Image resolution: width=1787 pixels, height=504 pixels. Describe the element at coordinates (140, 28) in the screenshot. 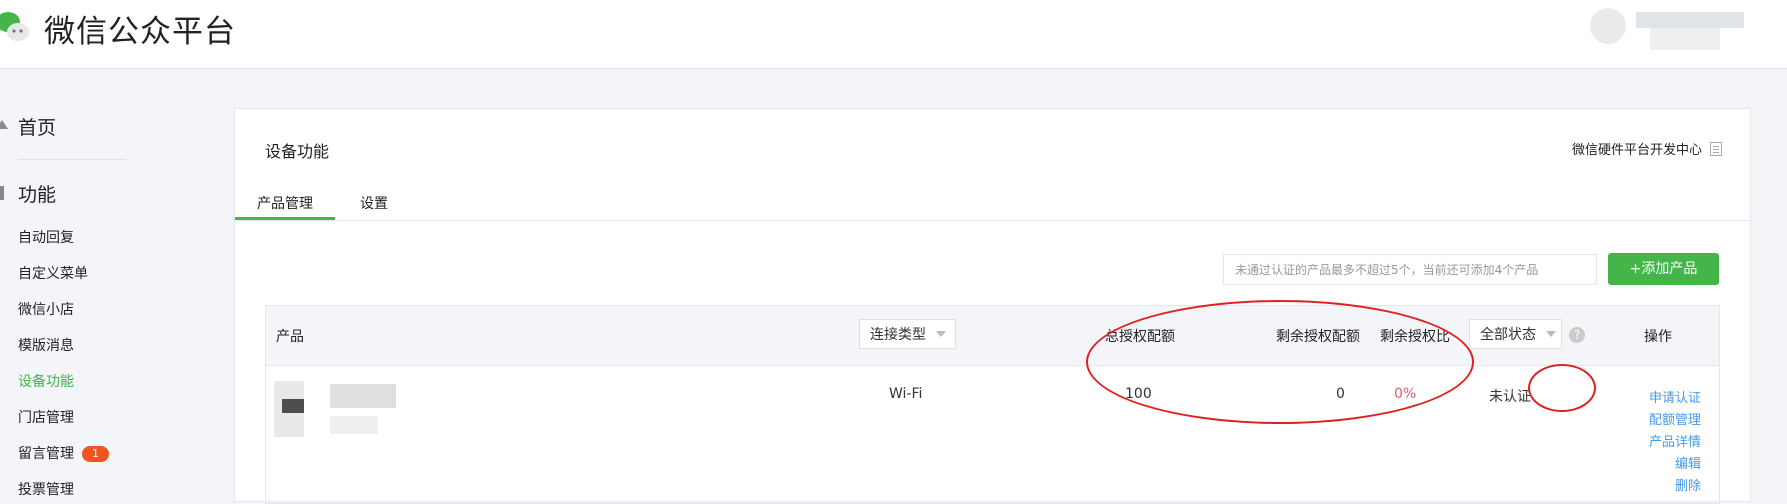

I see `app-title: 微信公众平台` at that location.